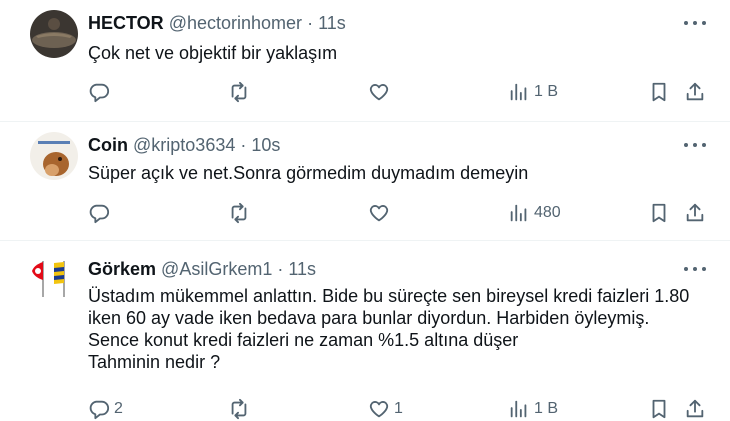 This screenshot has height=421, width=730. Describe the element at coordinates (118, 408) in the screenshot. I see `reply-count: 2` at that location.